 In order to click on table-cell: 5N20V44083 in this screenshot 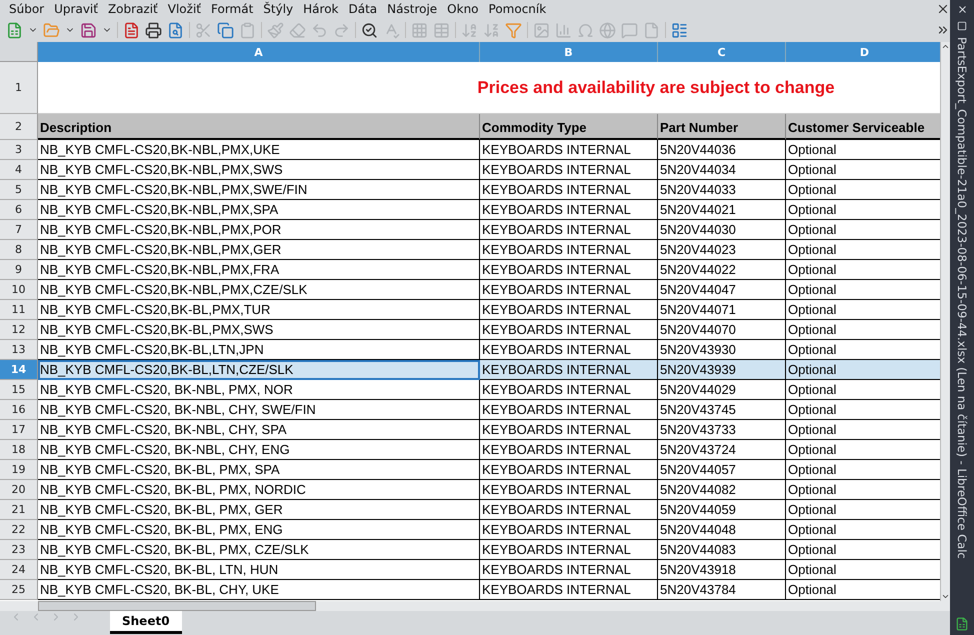, I will do `click(722, 550)`.